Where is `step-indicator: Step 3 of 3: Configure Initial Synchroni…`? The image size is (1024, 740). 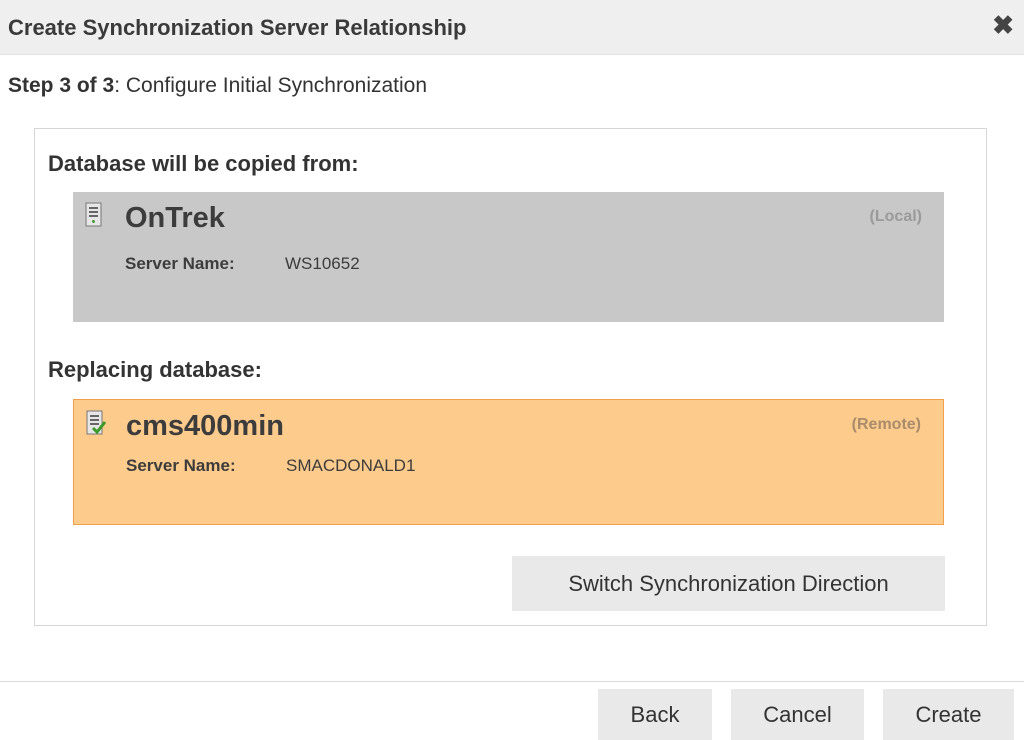
step-indicator: Step 3 of 3: Configure Initial Synchroni… is located at coordinates (217, 86).